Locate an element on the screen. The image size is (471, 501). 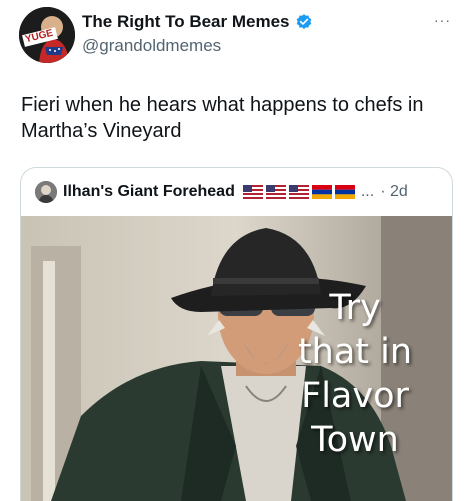
meme-caption-line: Try is located at coordinates (355, 308).